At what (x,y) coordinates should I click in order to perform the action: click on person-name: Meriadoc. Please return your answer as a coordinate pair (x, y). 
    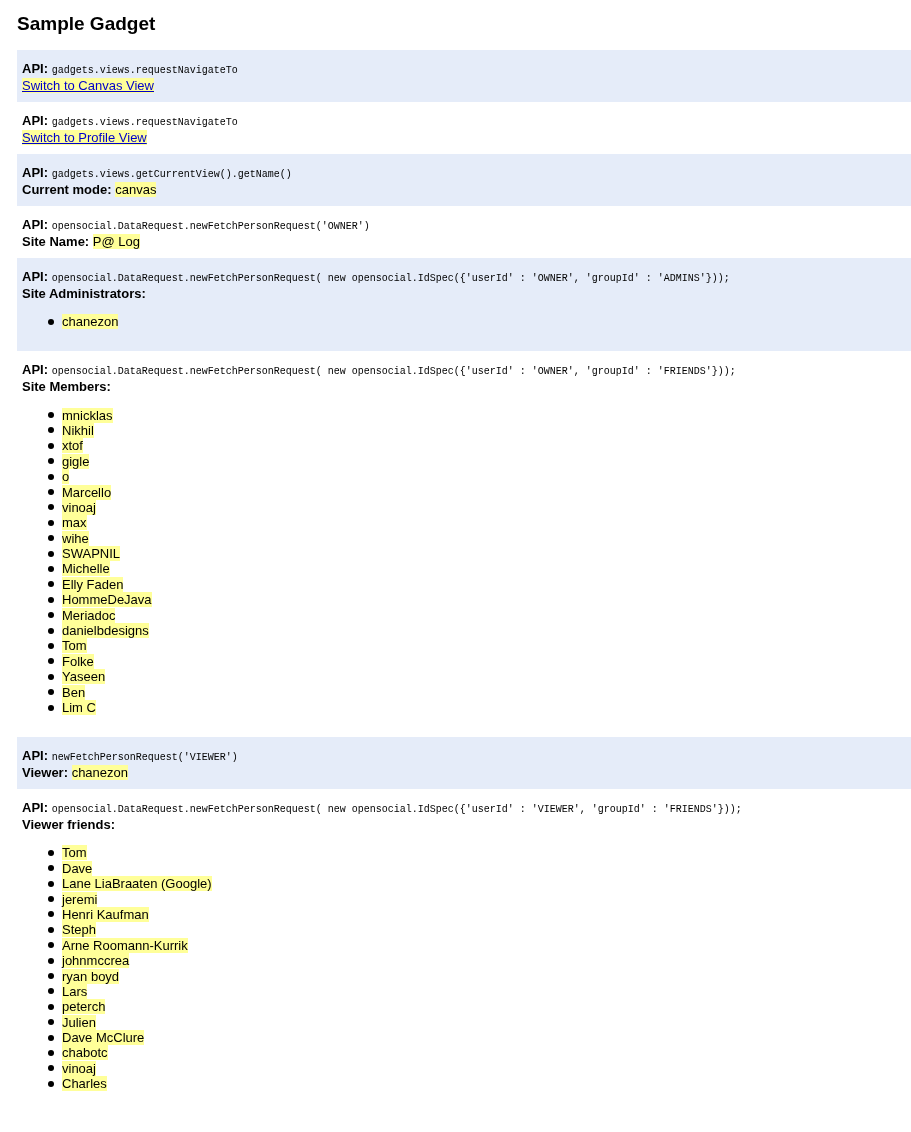
    Looking at the image, I should click on (89, 615).